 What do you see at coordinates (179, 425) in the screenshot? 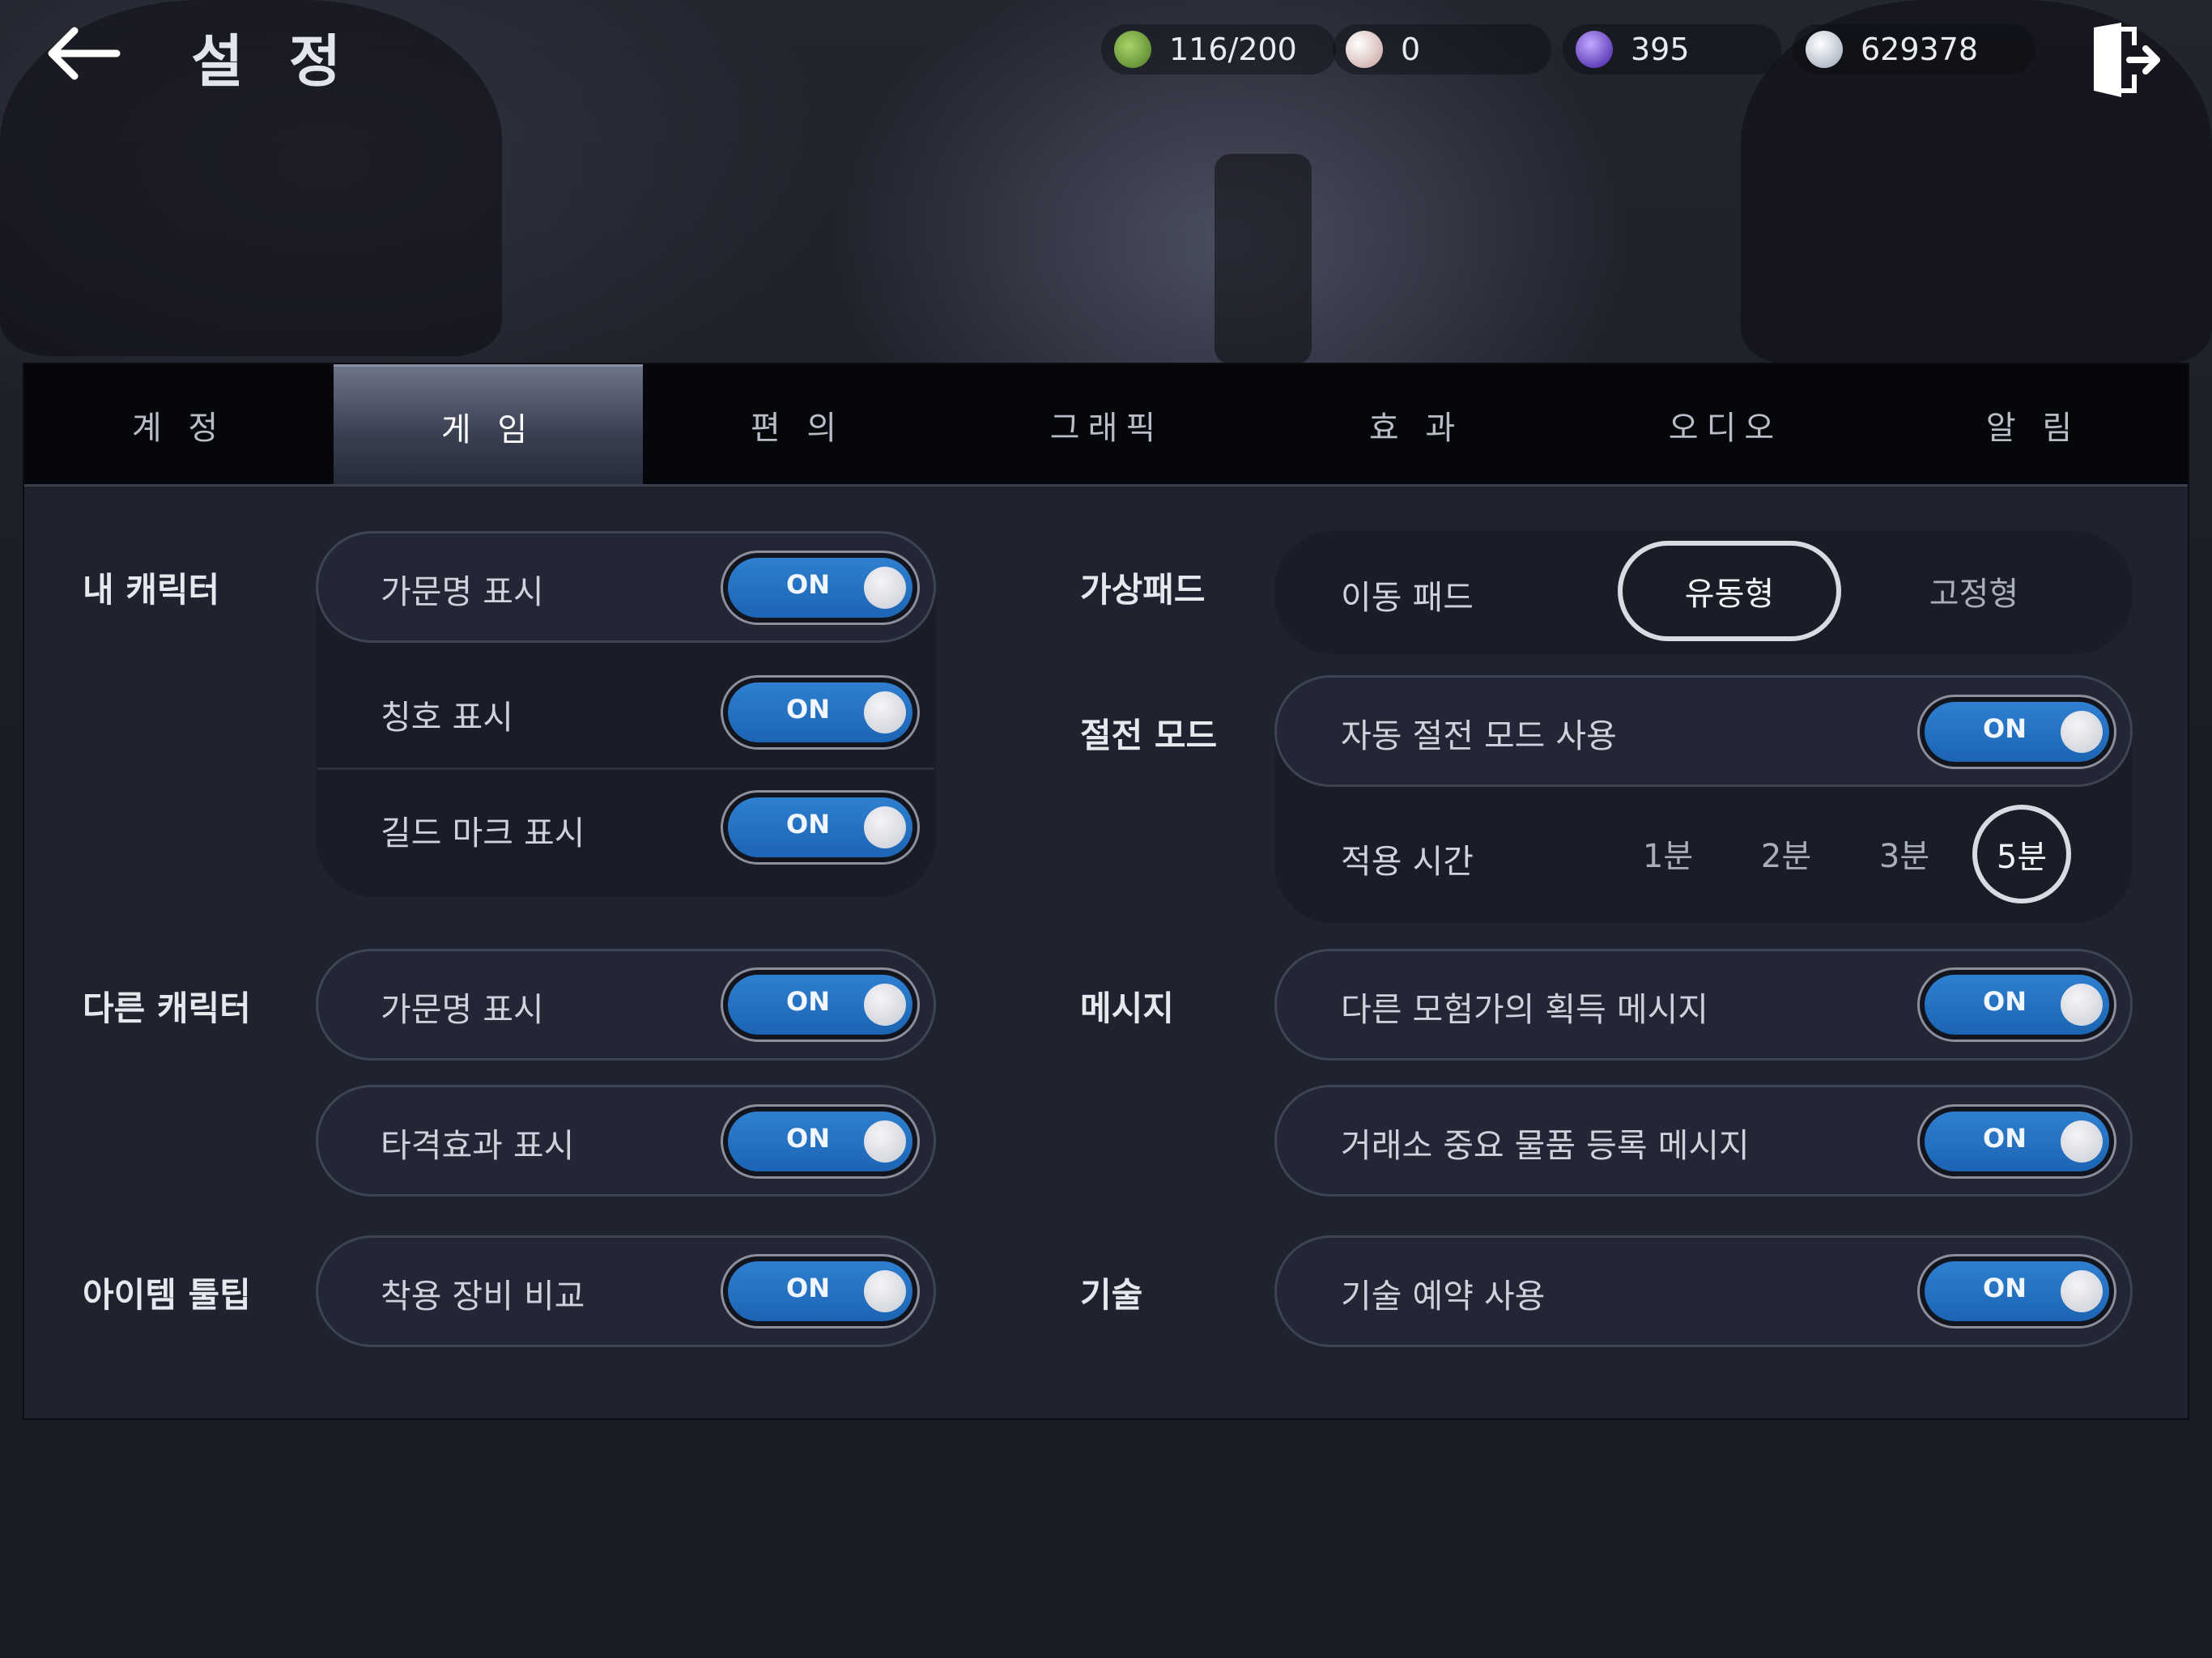
I see `tab-account: 계 정` at bounding box center [179, 425].